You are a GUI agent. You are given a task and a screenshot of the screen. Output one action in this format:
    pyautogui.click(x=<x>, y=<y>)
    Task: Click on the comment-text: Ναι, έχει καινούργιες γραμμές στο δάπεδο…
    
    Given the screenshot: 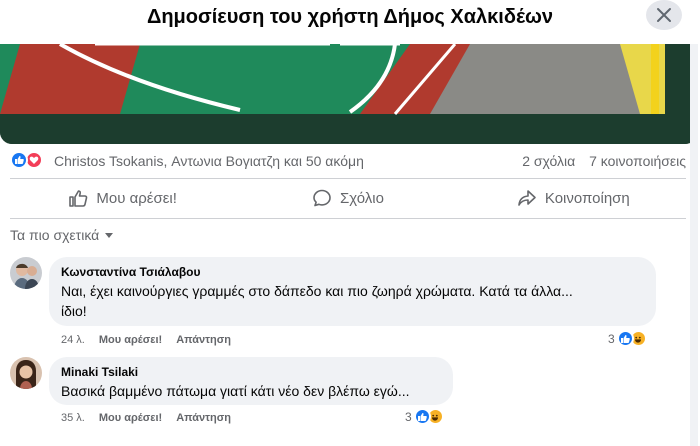 What is the action you would take?
    pyautogui.click(x=352, y=301)
    